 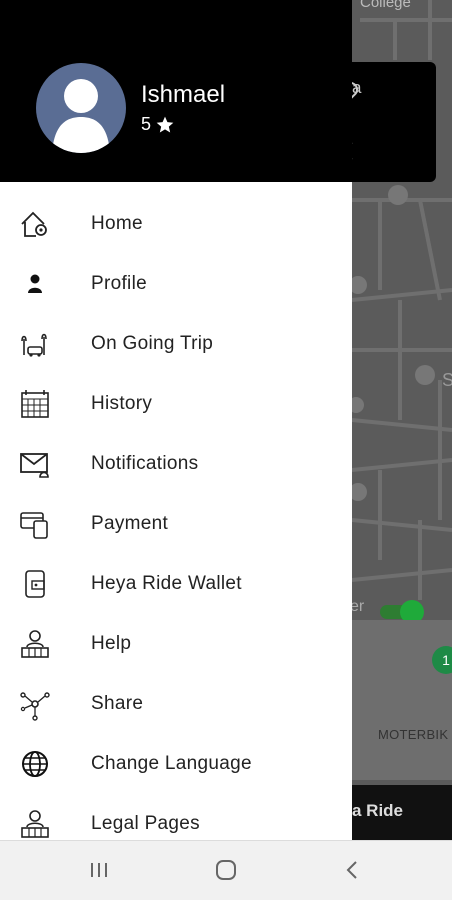 I want to click on menu-item-label: Change Language, so click(x=171, y=763).